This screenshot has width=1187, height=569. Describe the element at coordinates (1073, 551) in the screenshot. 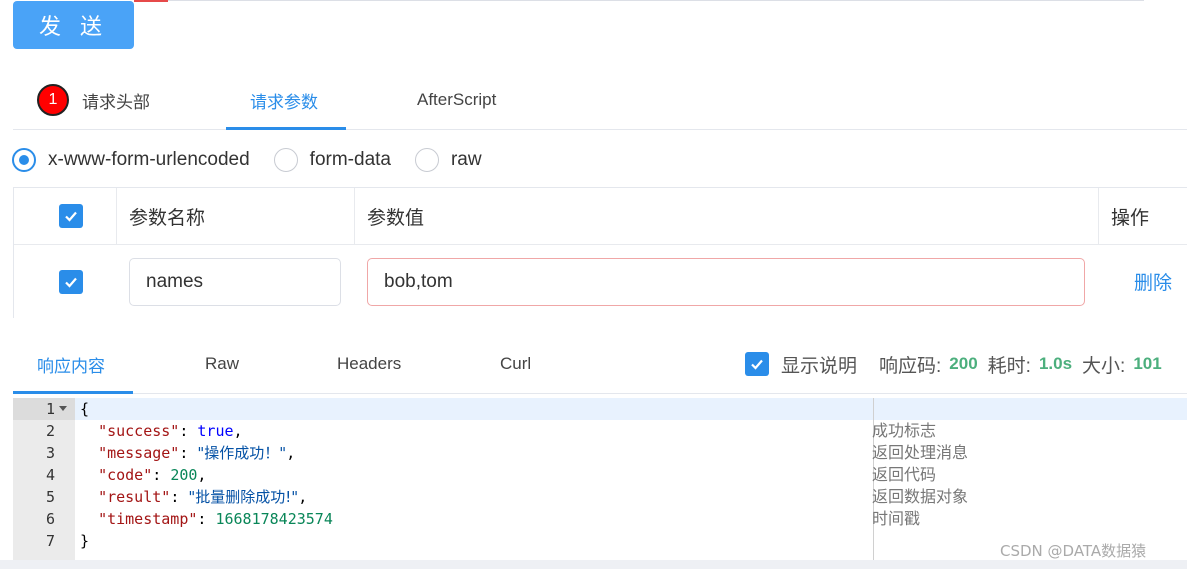

I see `watermark: CSDN @DATA数据猿` at that location.